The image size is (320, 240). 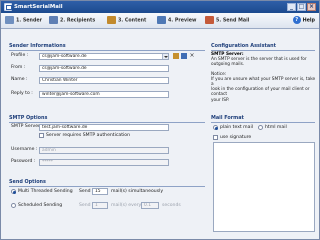 I want to click on send-mail-icon, so click(x=209, y=20).